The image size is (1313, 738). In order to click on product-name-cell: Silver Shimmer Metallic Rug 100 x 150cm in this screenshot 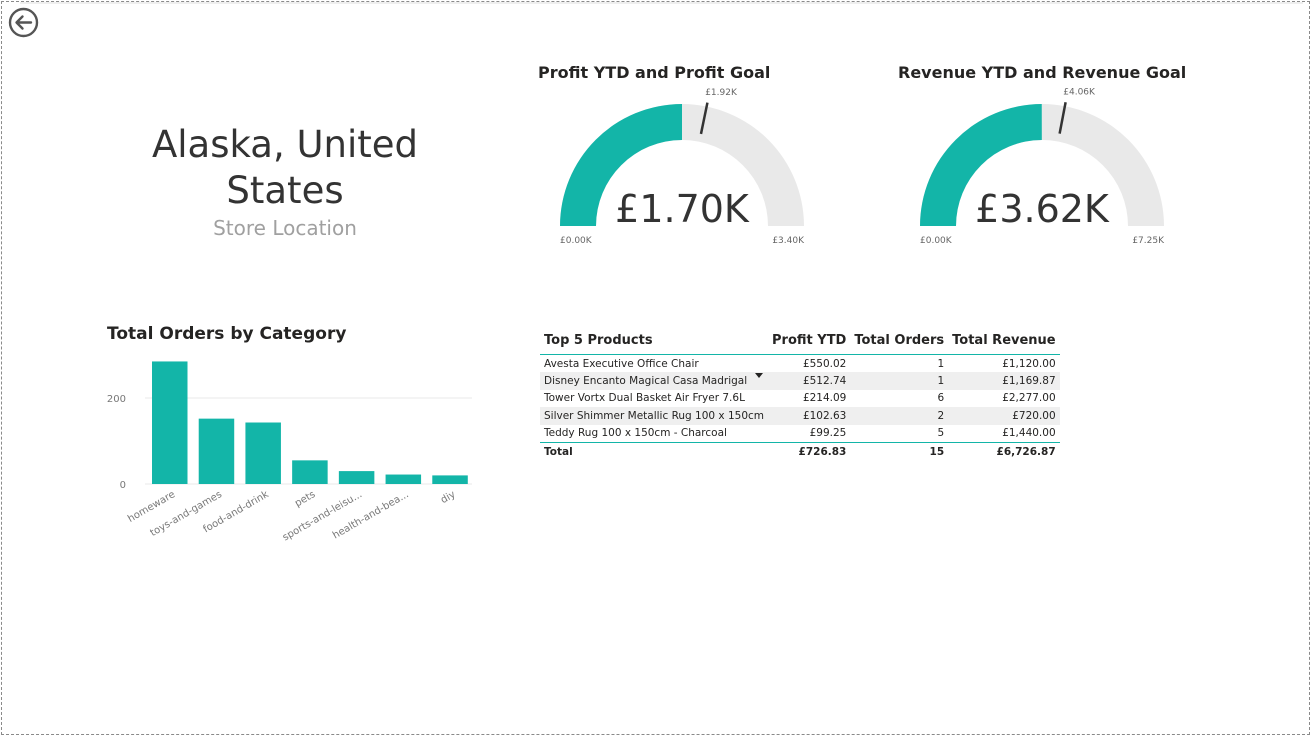, I will do `click(654, 416)`.